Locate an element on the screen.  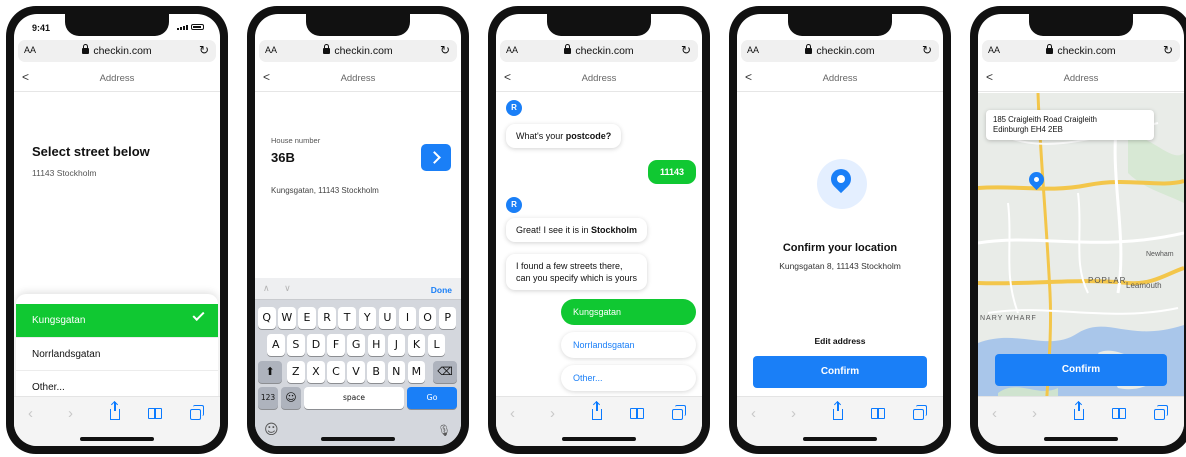
key-y: Y is located at coordinates (367, 318).